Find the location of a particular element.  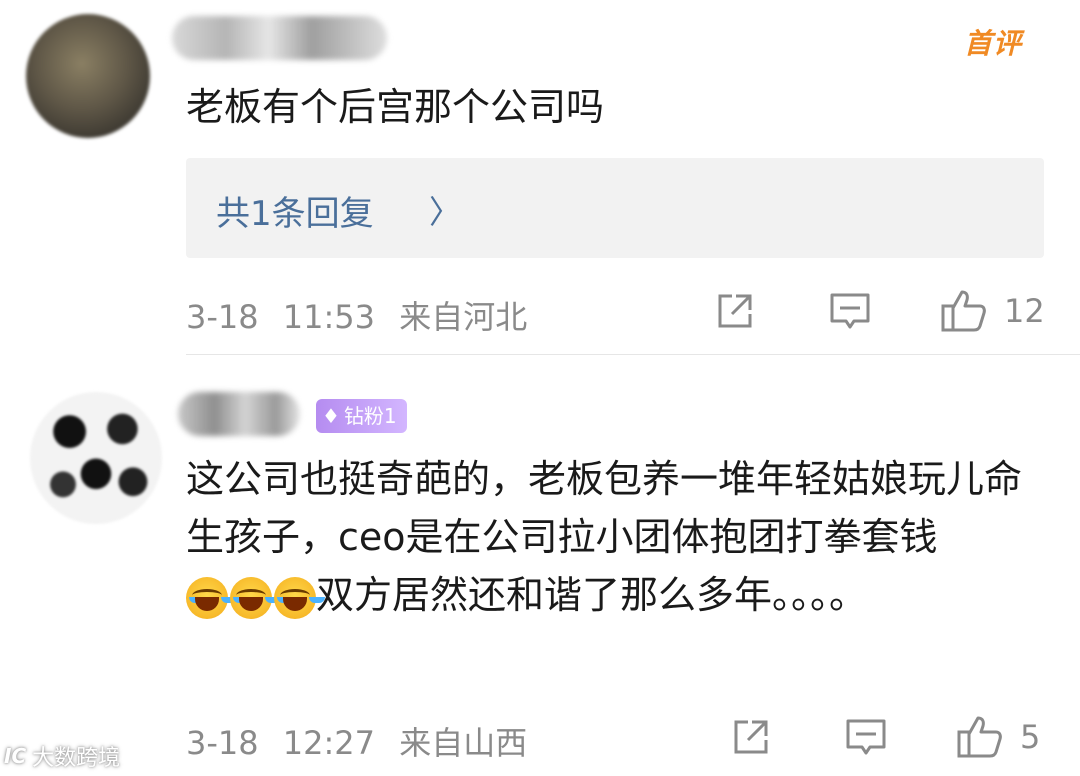

comment-location: 来自河北 is located at coordinates (463, 317).